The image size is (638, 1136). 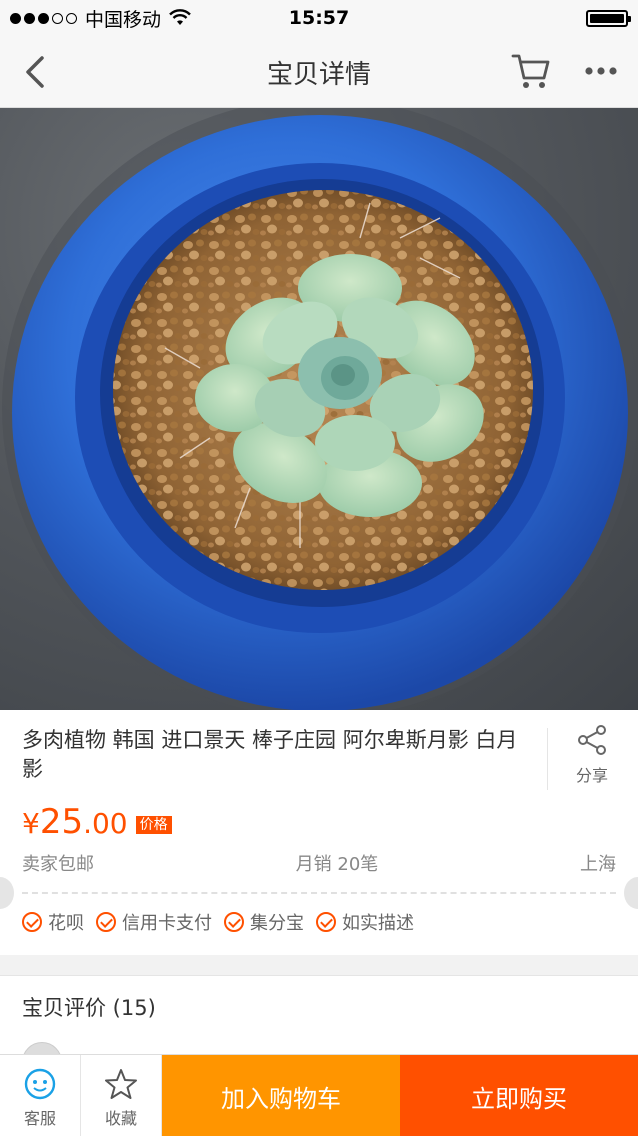 I want to click on nav-bar: 宝贝详情, so click(x=319, y=72).